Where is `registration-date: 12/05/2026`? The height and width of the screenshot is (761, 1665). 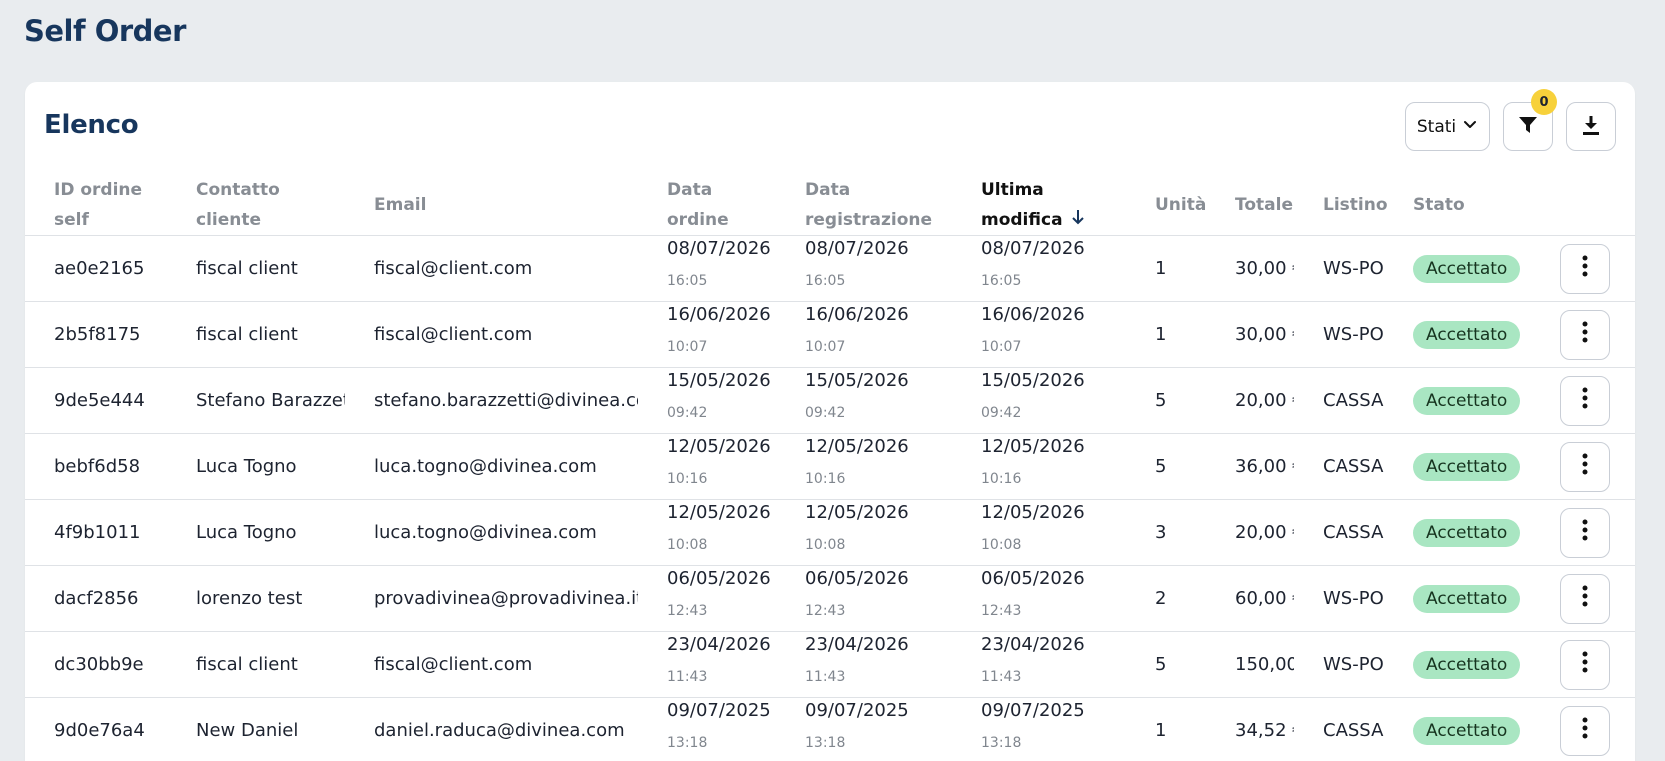
registration-date: 12/05/2026 is located at coordinates (857, 446).